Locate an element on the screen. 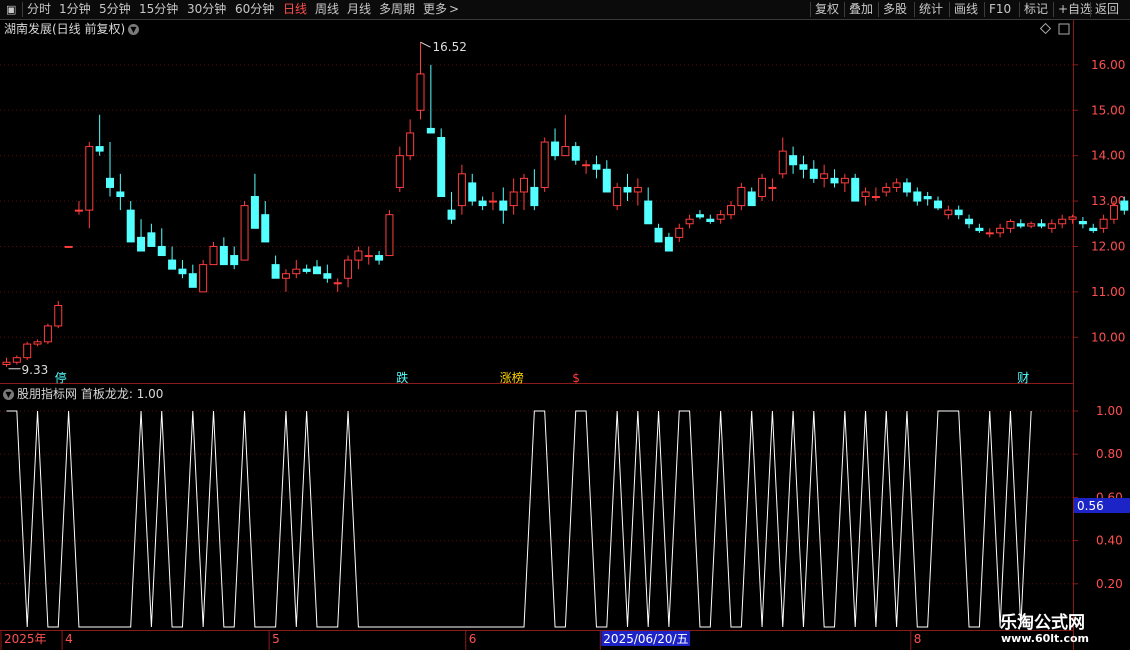 The width and height of the screenshot is (1130, 650). low-price-label: 9.33 is located at coordinates (35, 370).